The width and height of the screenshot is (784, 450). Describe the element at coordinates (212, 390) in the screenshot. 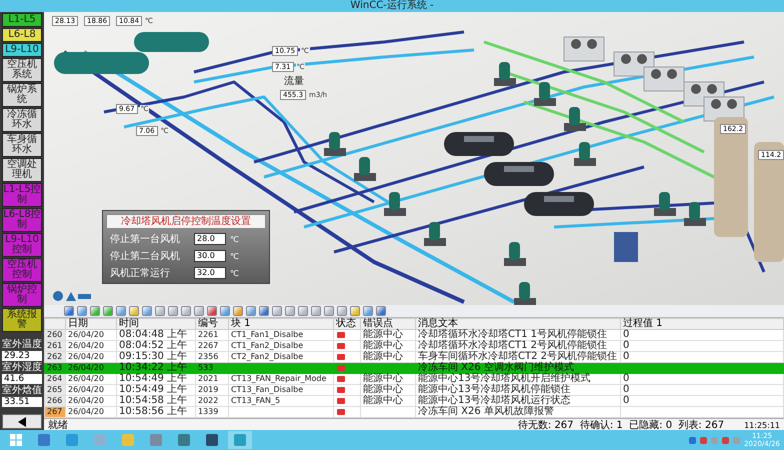

I see `table-cell: 2019` at that location.